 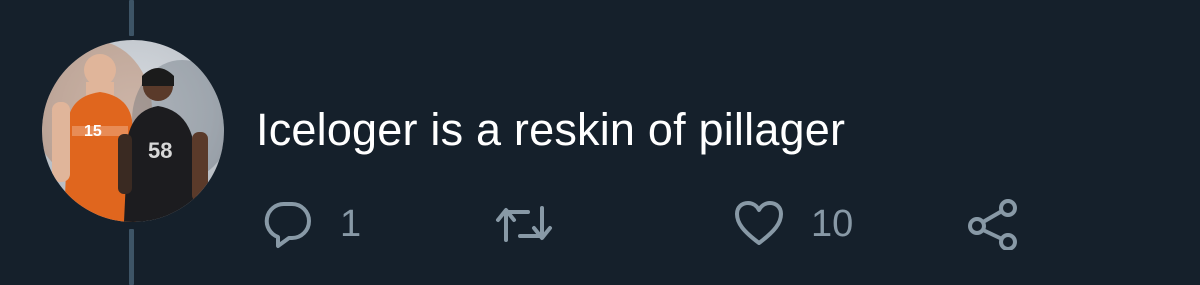 I want to click on user-avatar: 15 58, so click(x=133, y=131).